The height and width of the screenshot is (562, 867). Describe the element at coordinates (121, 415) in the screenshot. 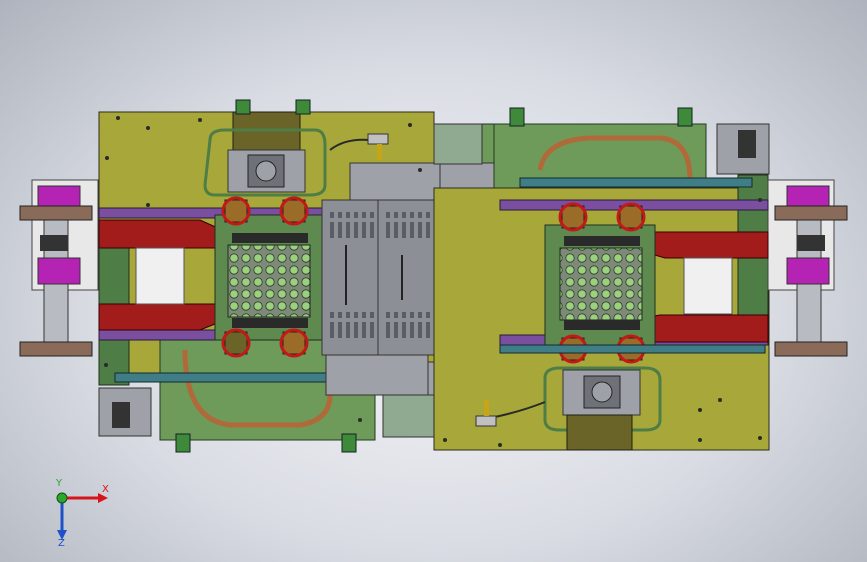

I see `left-small-bracket-slot` at that location.